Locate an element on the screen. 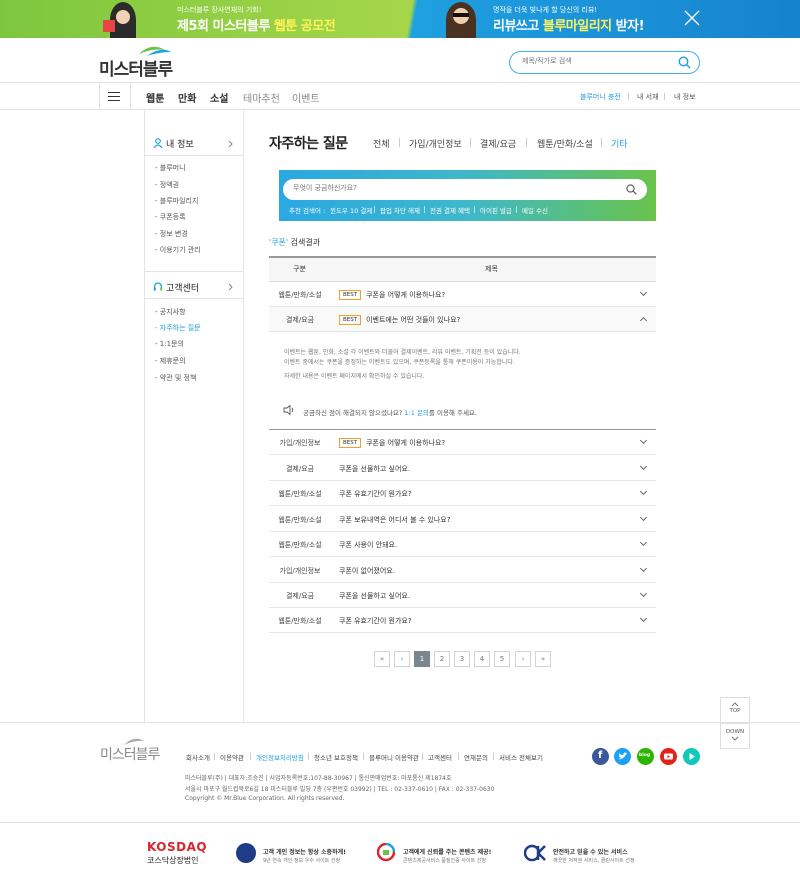 The width and height of the screenshot is (800, 888). gnb-my-info: 내 정보 is located at coordinates (685, 97).